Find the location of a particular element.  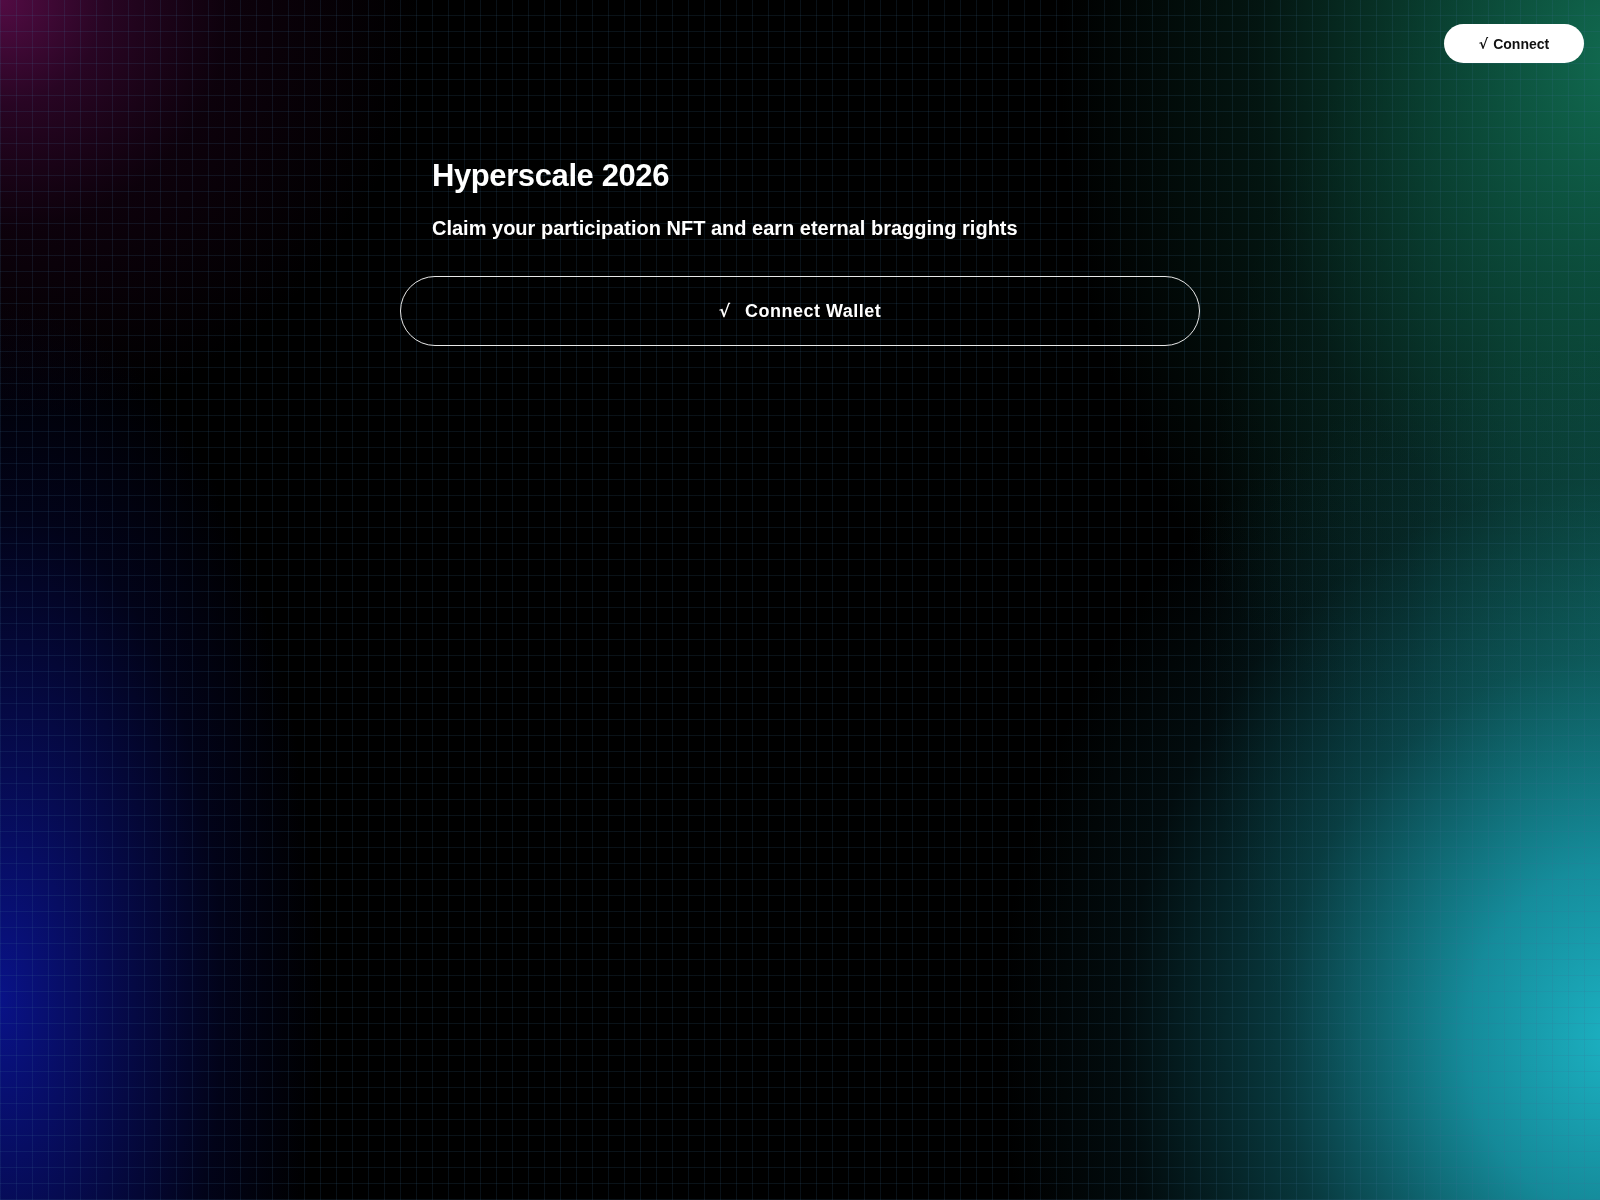

page-title: Hyperscale 2026 is located at coordinates (551, 176).